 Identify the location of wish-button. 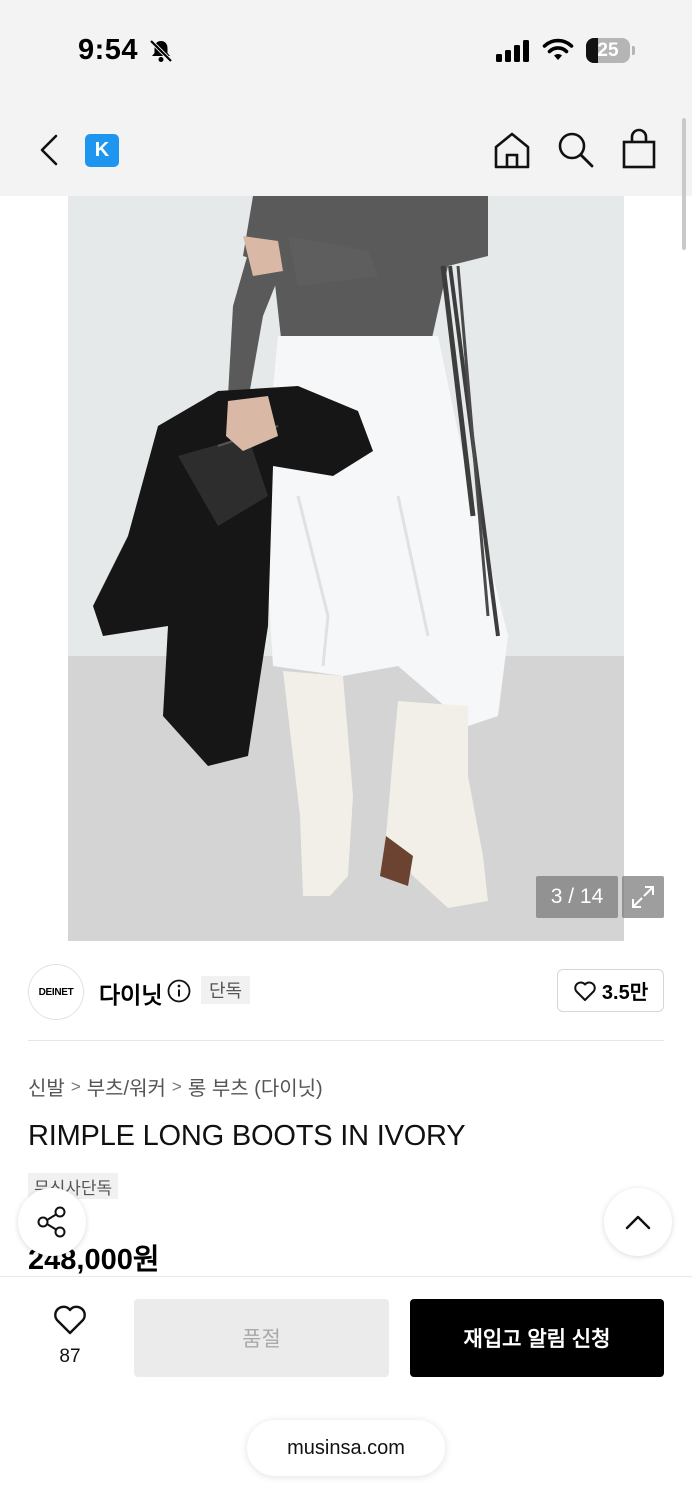
(70, 1322).